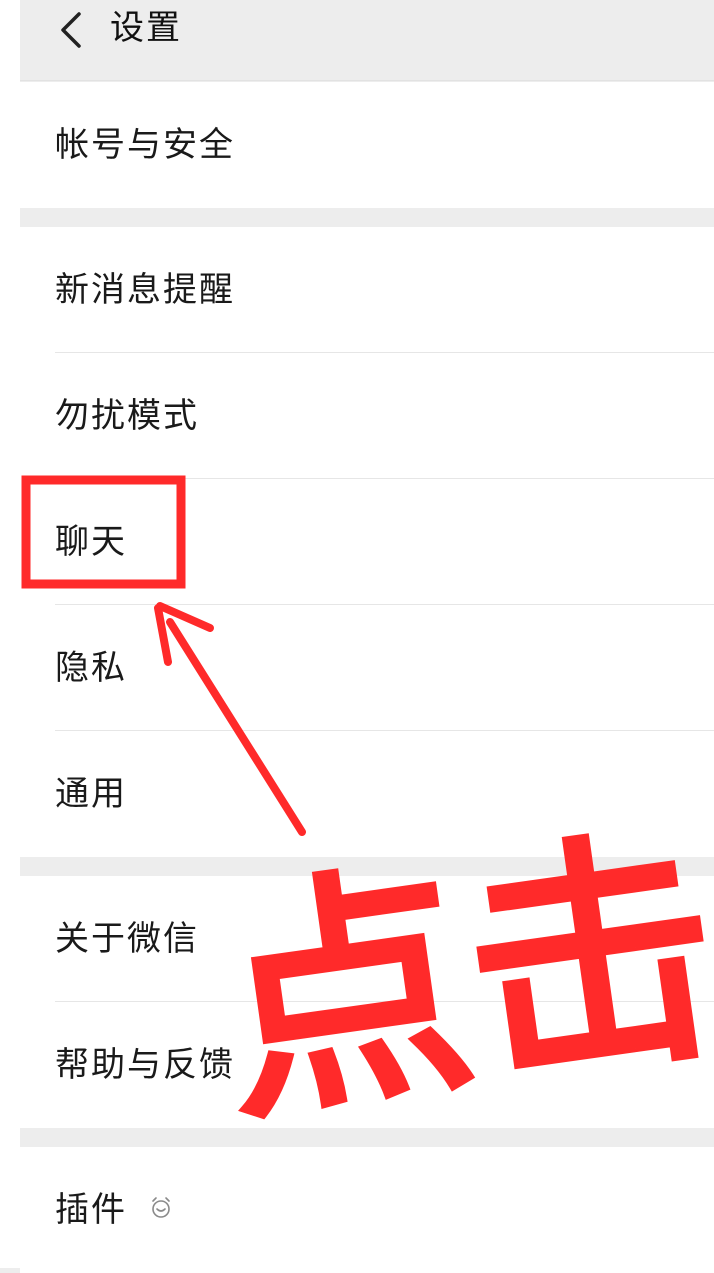 This screenshot has height=1273, width=714. What do you see at coordinates (145, 145) in the screenshot?
I see `settings-item-label: 帐号与安全` at bounding box center [145, 145].